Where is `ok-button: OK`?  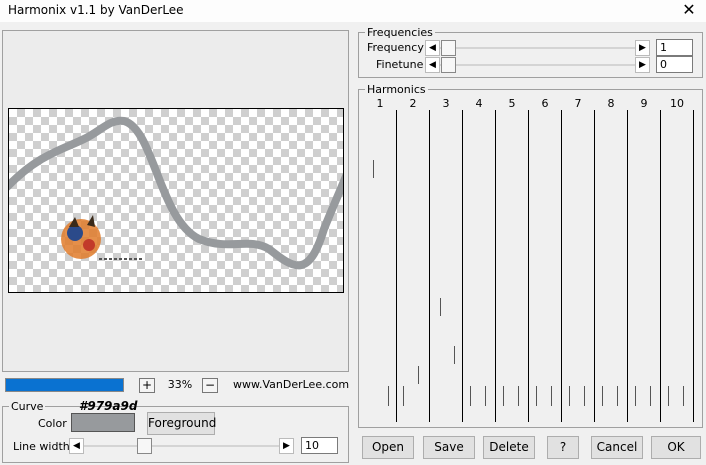
ok-button: OK is located at coordinates (676, 447).